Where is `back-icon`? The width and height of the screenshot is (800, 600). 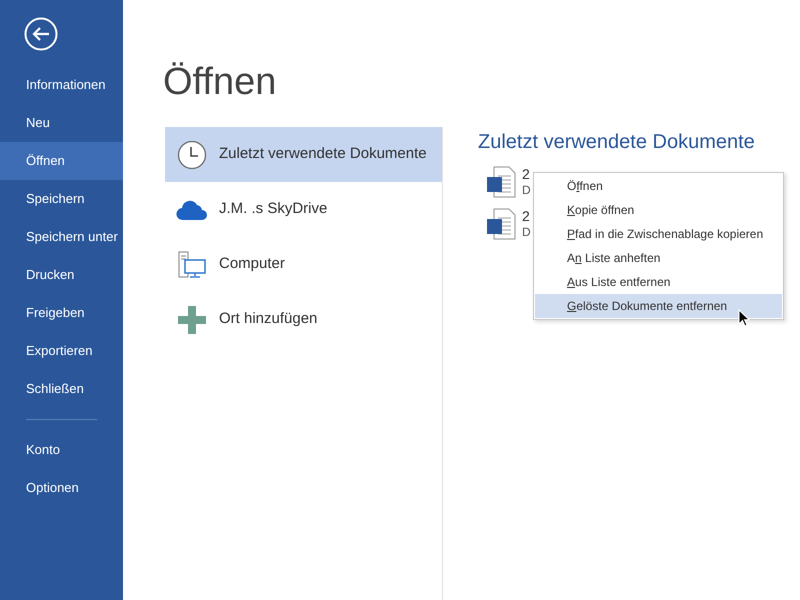 back-icon is located at coordinates (41, 34).